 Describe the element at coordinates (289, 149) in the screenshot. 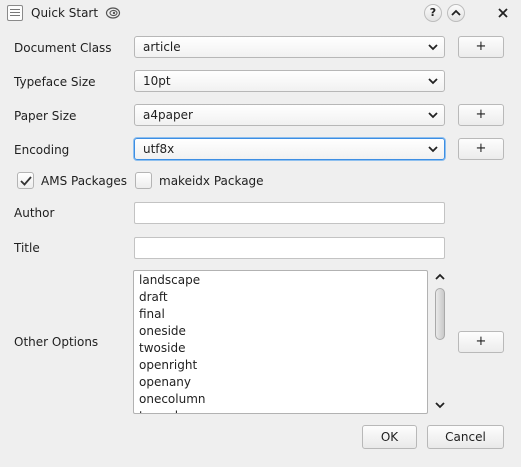

I see `encoding-select: utf8x` at that location.